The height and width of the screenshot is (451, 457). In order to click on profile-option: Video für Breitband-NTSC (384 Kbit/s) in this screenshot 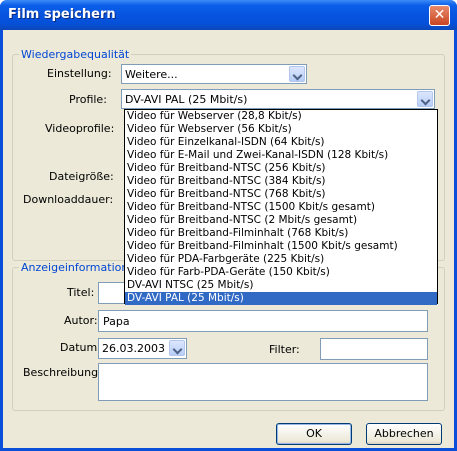, I will do `click(281, 181)`.